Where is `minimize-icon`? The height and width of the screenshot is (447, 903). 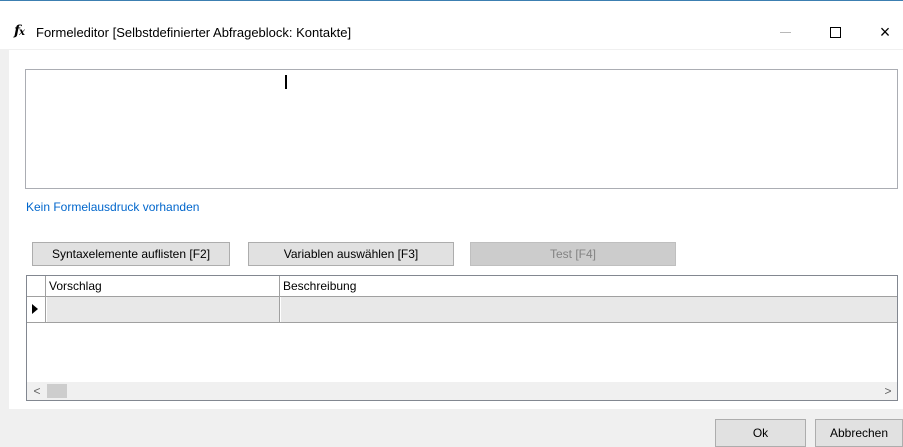
minimize-icon is located at coordinates (785, 32).